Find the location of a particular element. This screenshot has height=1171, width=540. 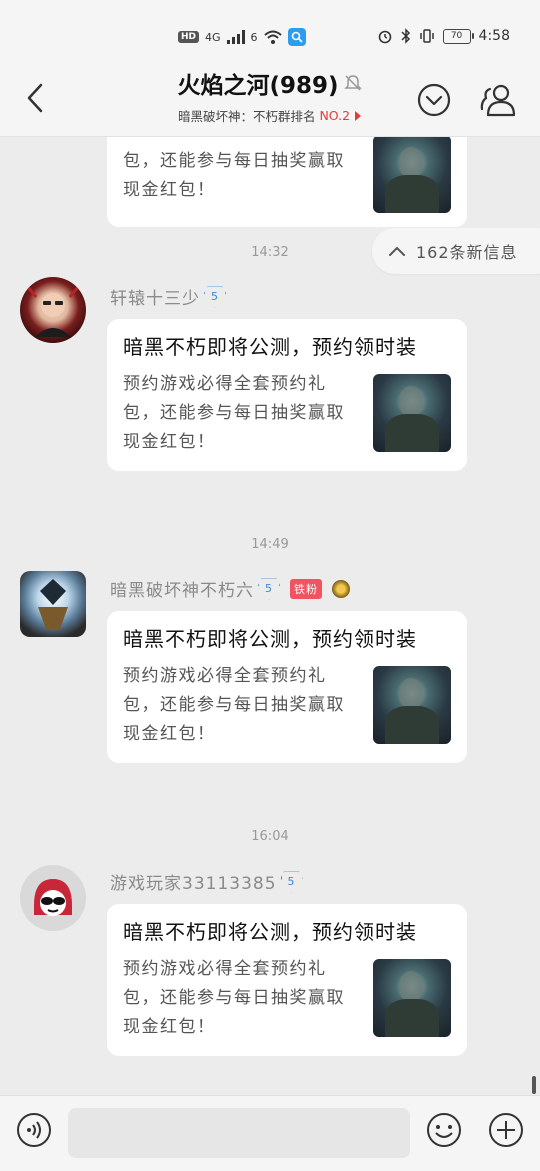

group-subtitle: 暗黑破坏神：不朽群排名 NO.2 is located at coordinates (270, 115).